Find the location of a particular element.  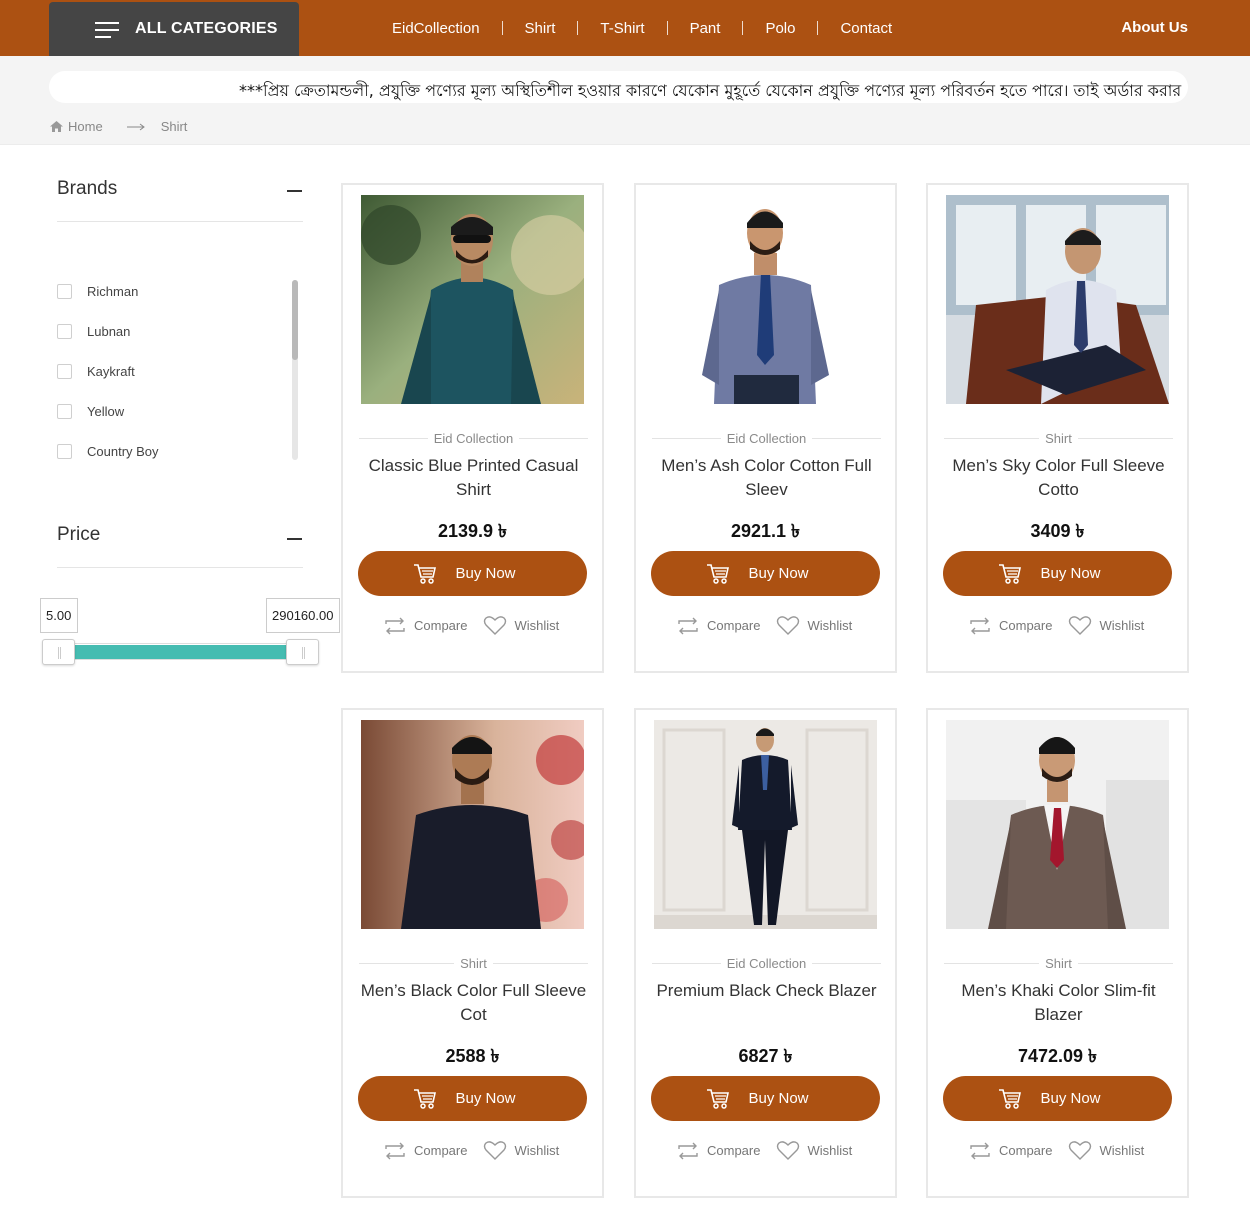

brands-title: Brands is located at coordinates (87, 188).